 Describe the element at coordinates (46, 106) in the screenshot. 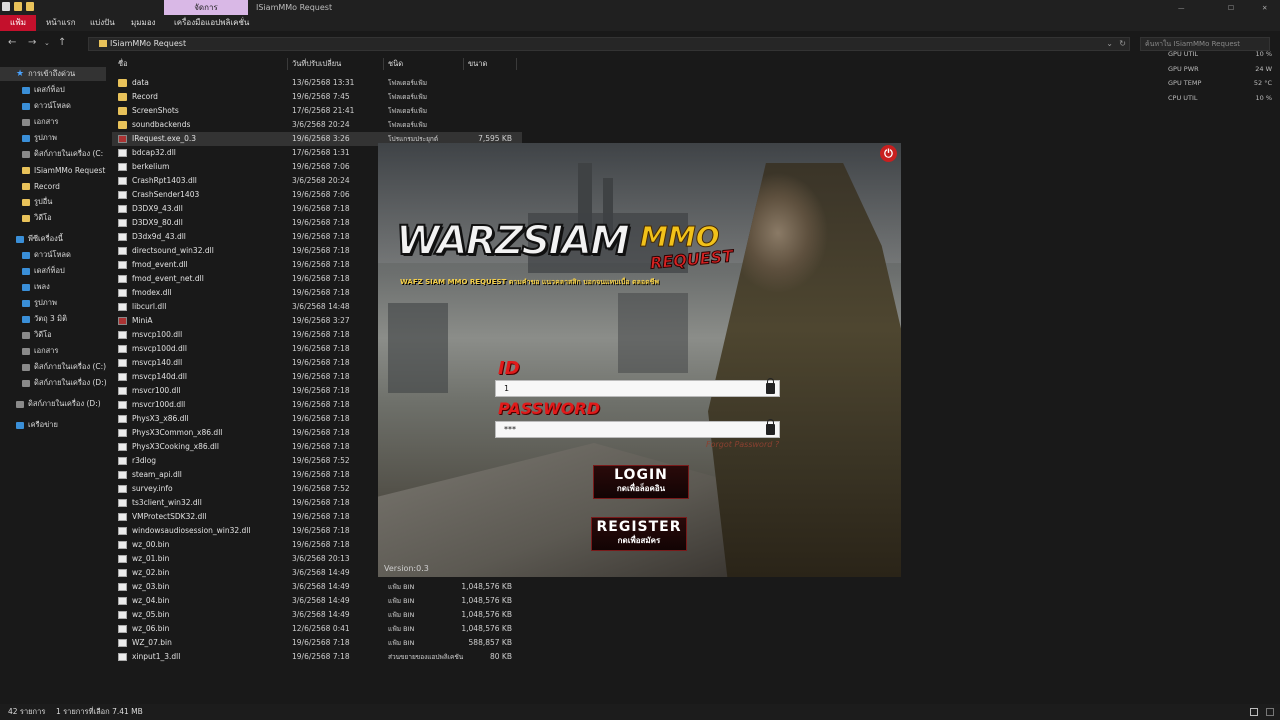

I see `sidebar-item-downloads: ดาวน์โหลด` at that location.